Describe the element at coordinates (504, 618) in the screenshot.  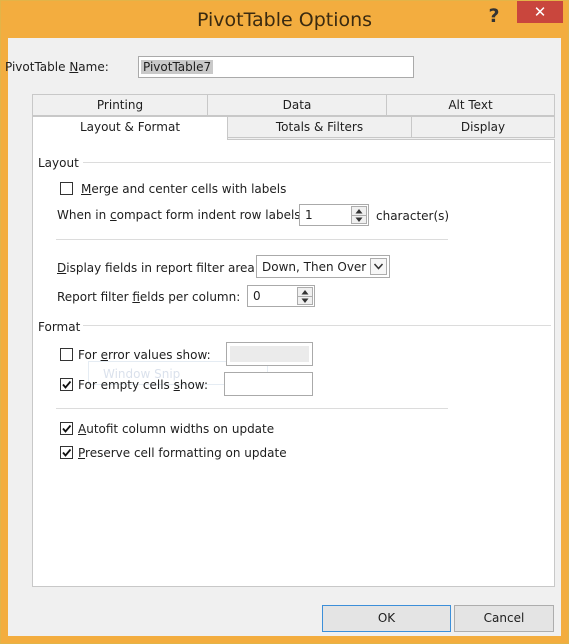
I see `cancel-button: Cancel` at that location.